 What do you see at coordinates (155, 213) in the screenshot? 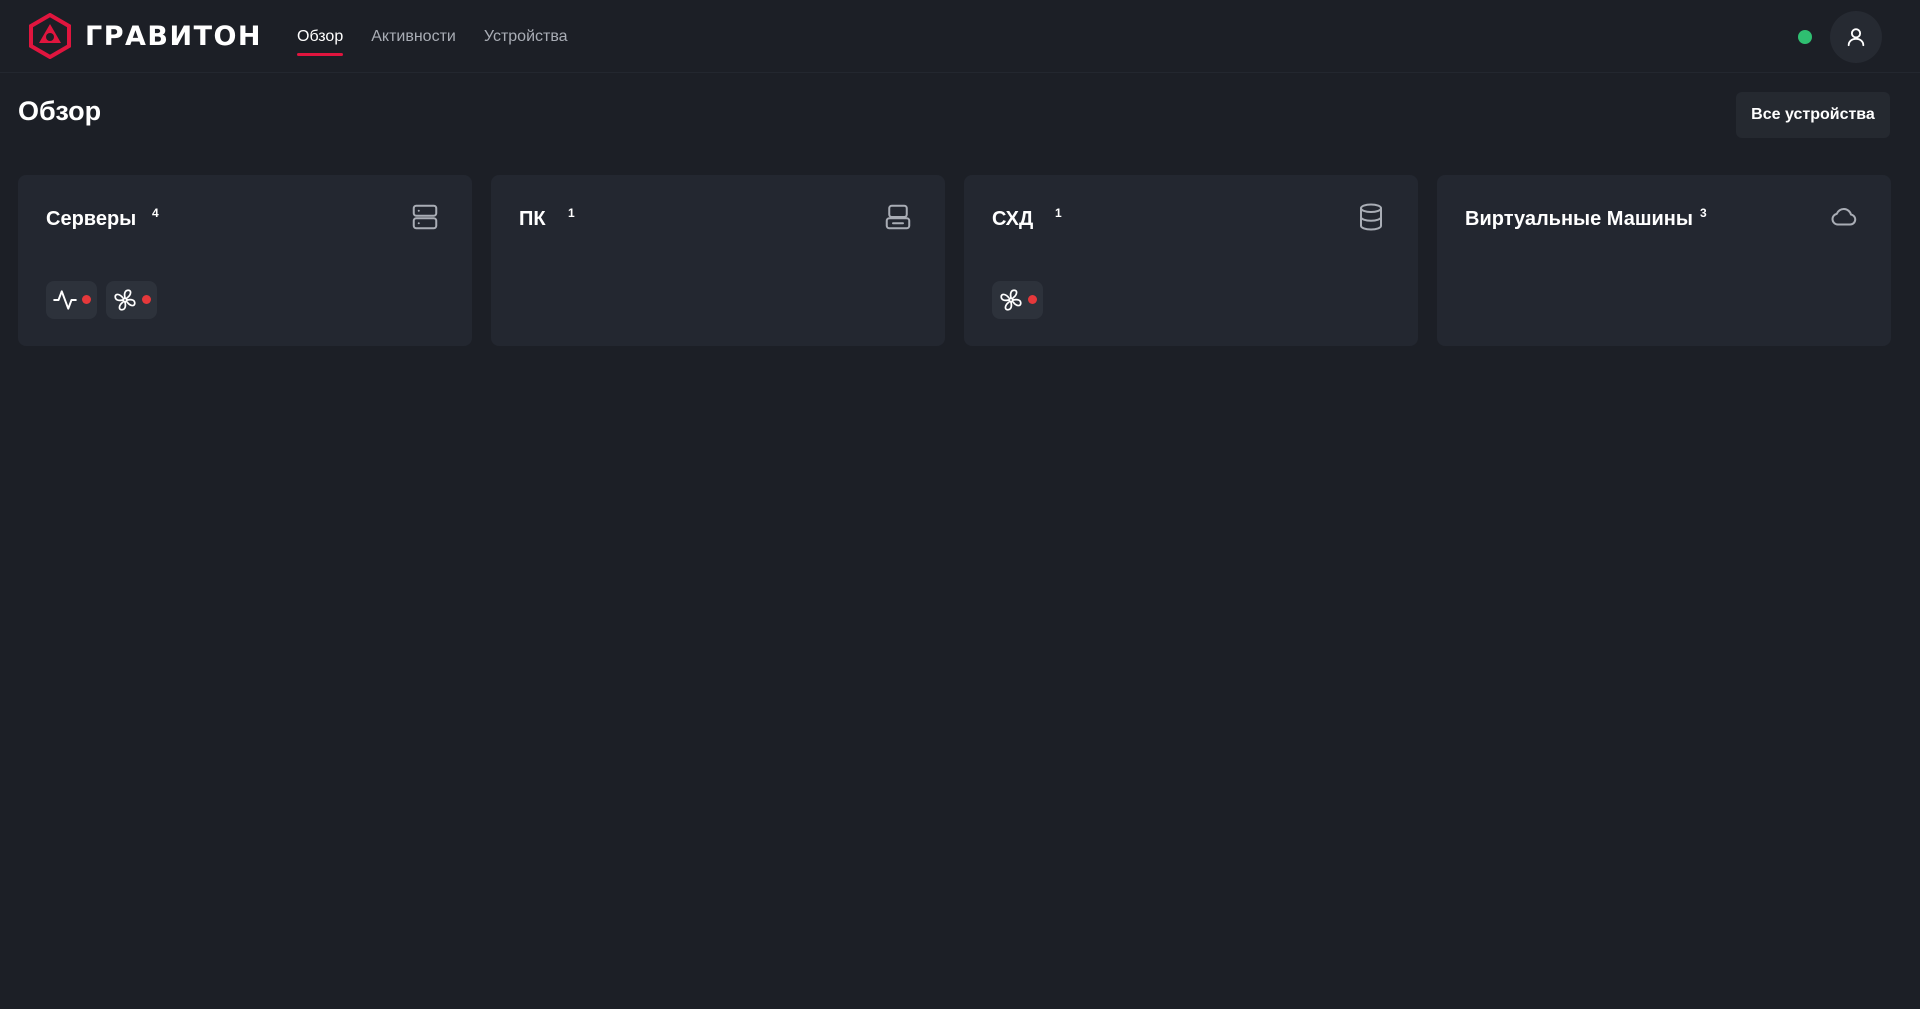
I see `card-count-badge: 4` at bounding box center [155, 213].